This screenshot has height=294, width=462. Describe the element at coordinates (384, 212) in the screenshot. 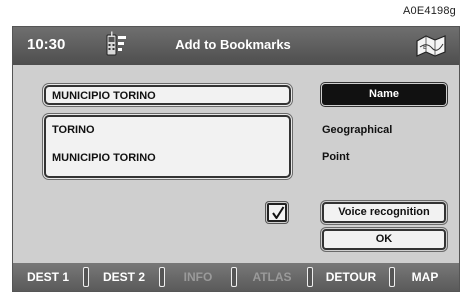

I see `voice-recognition-button: Voice recognition` at that location.